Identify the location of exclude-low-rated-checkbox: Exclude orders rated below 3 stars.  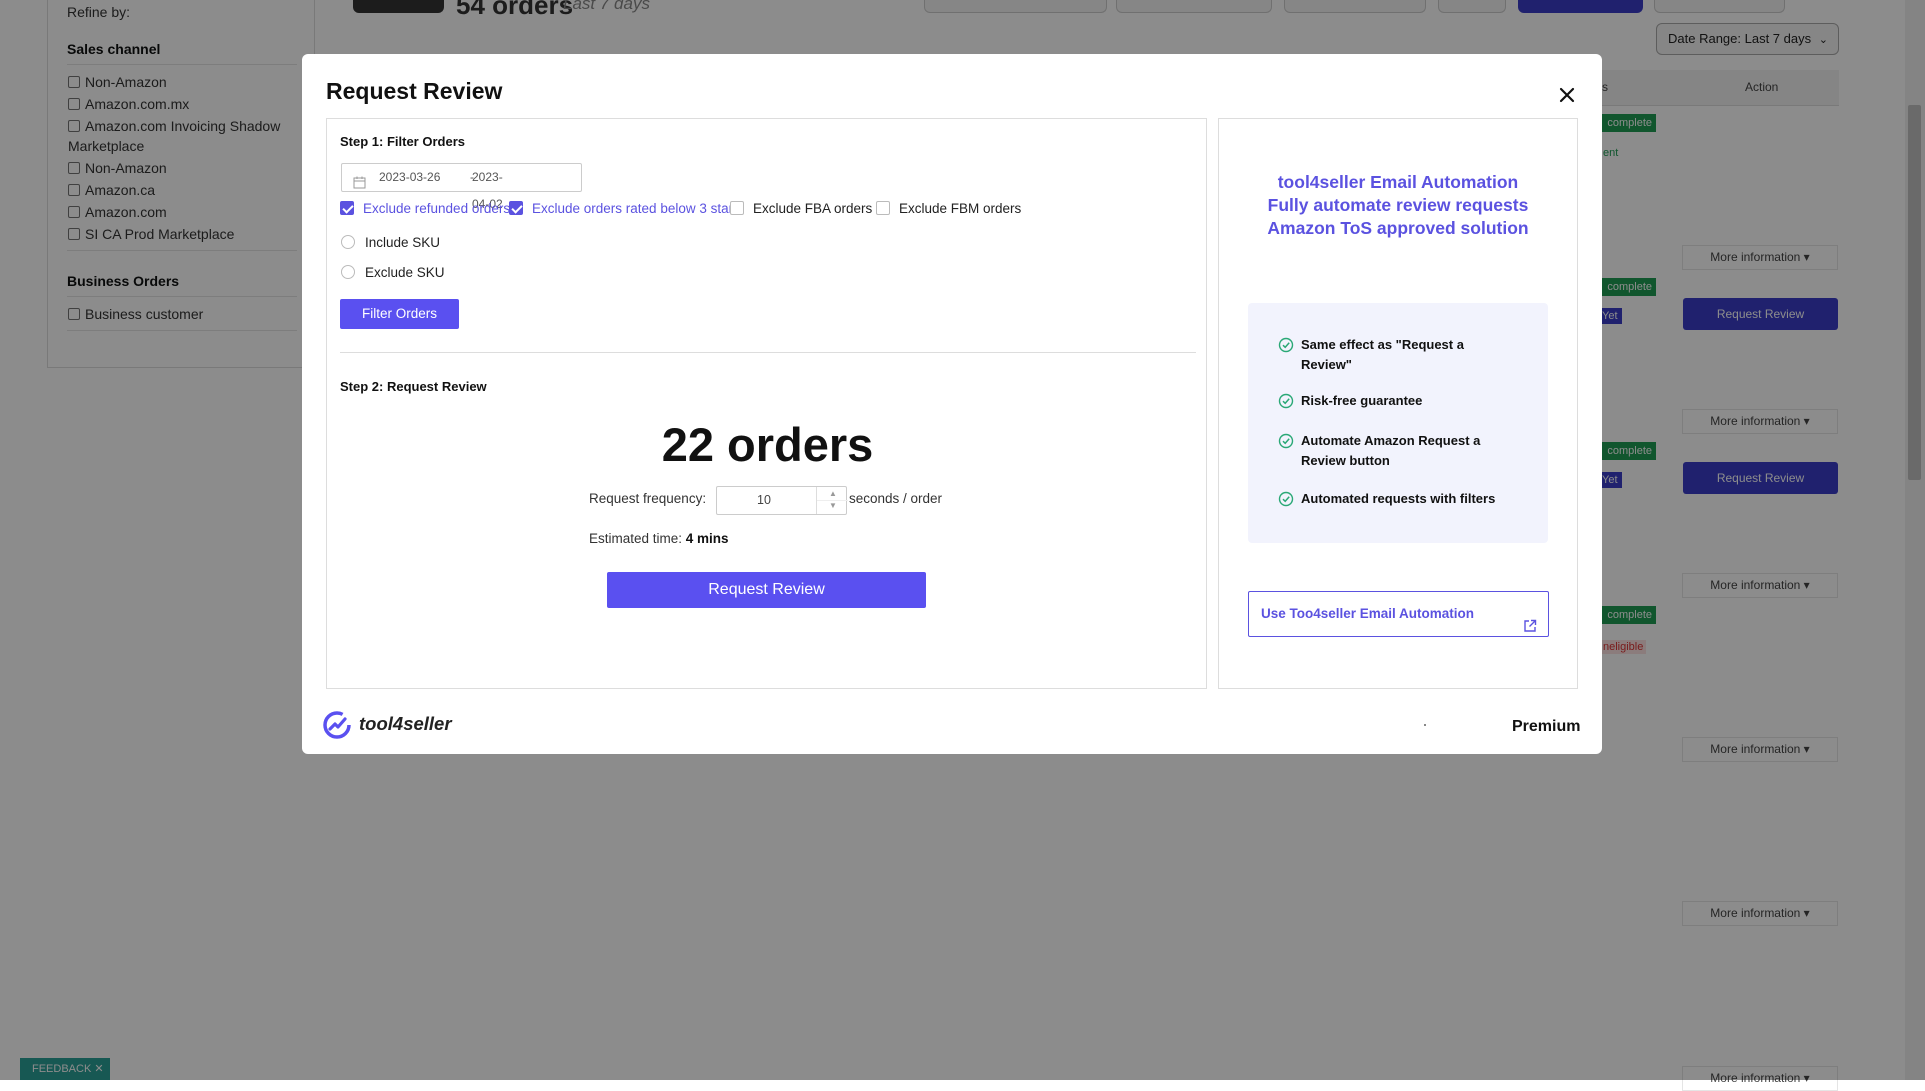
(624, 209).